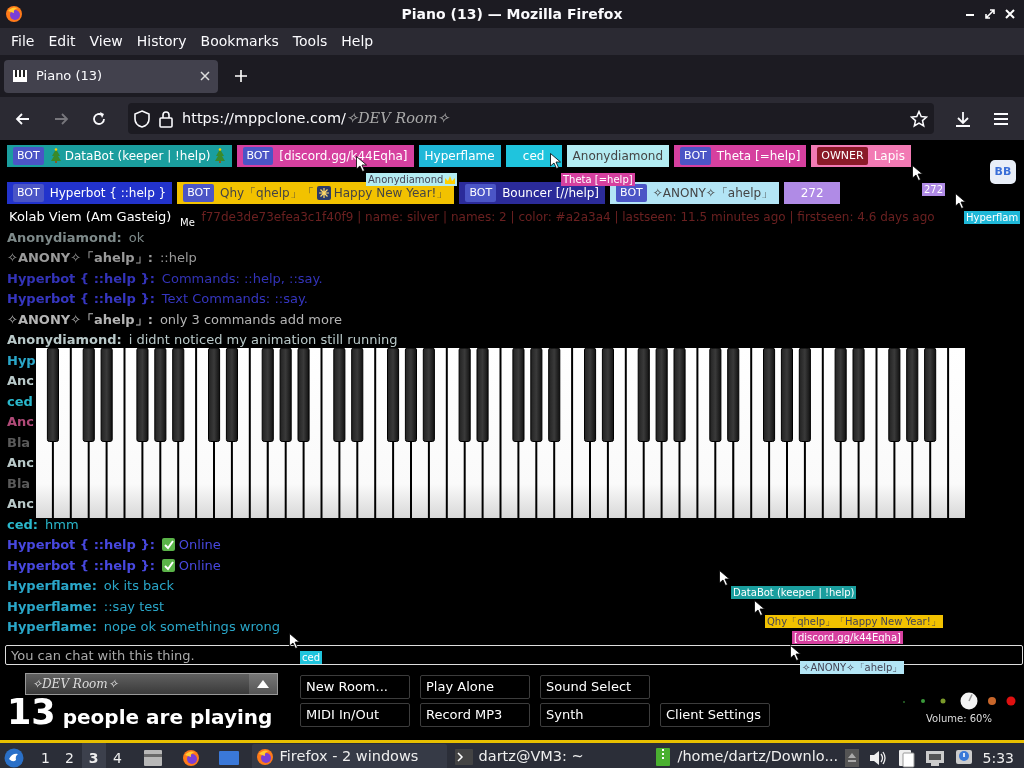 The height and width of the screenshot is (768, 1024). What do you see at coordinates (963, 118) in the screenshot?
I see `download-icon` at bounding box center [963, 118].